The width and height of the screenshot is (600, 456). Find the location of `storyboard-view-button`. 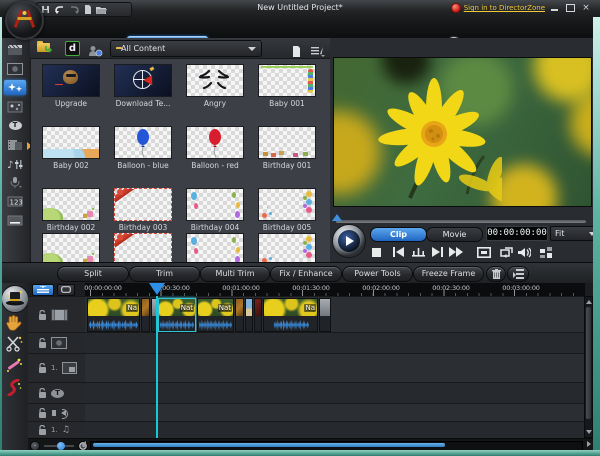

storyboard-view-button is located at coordinates (66, 289).